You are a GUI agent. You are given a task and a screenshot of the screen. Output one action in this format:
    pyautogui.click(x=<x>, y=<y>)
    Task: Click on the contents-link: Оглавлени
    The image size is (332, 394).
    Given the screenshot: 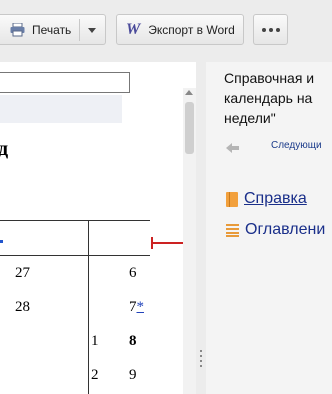 What is the action you would take?
    pyautogui.click(x=275, y=230)
    